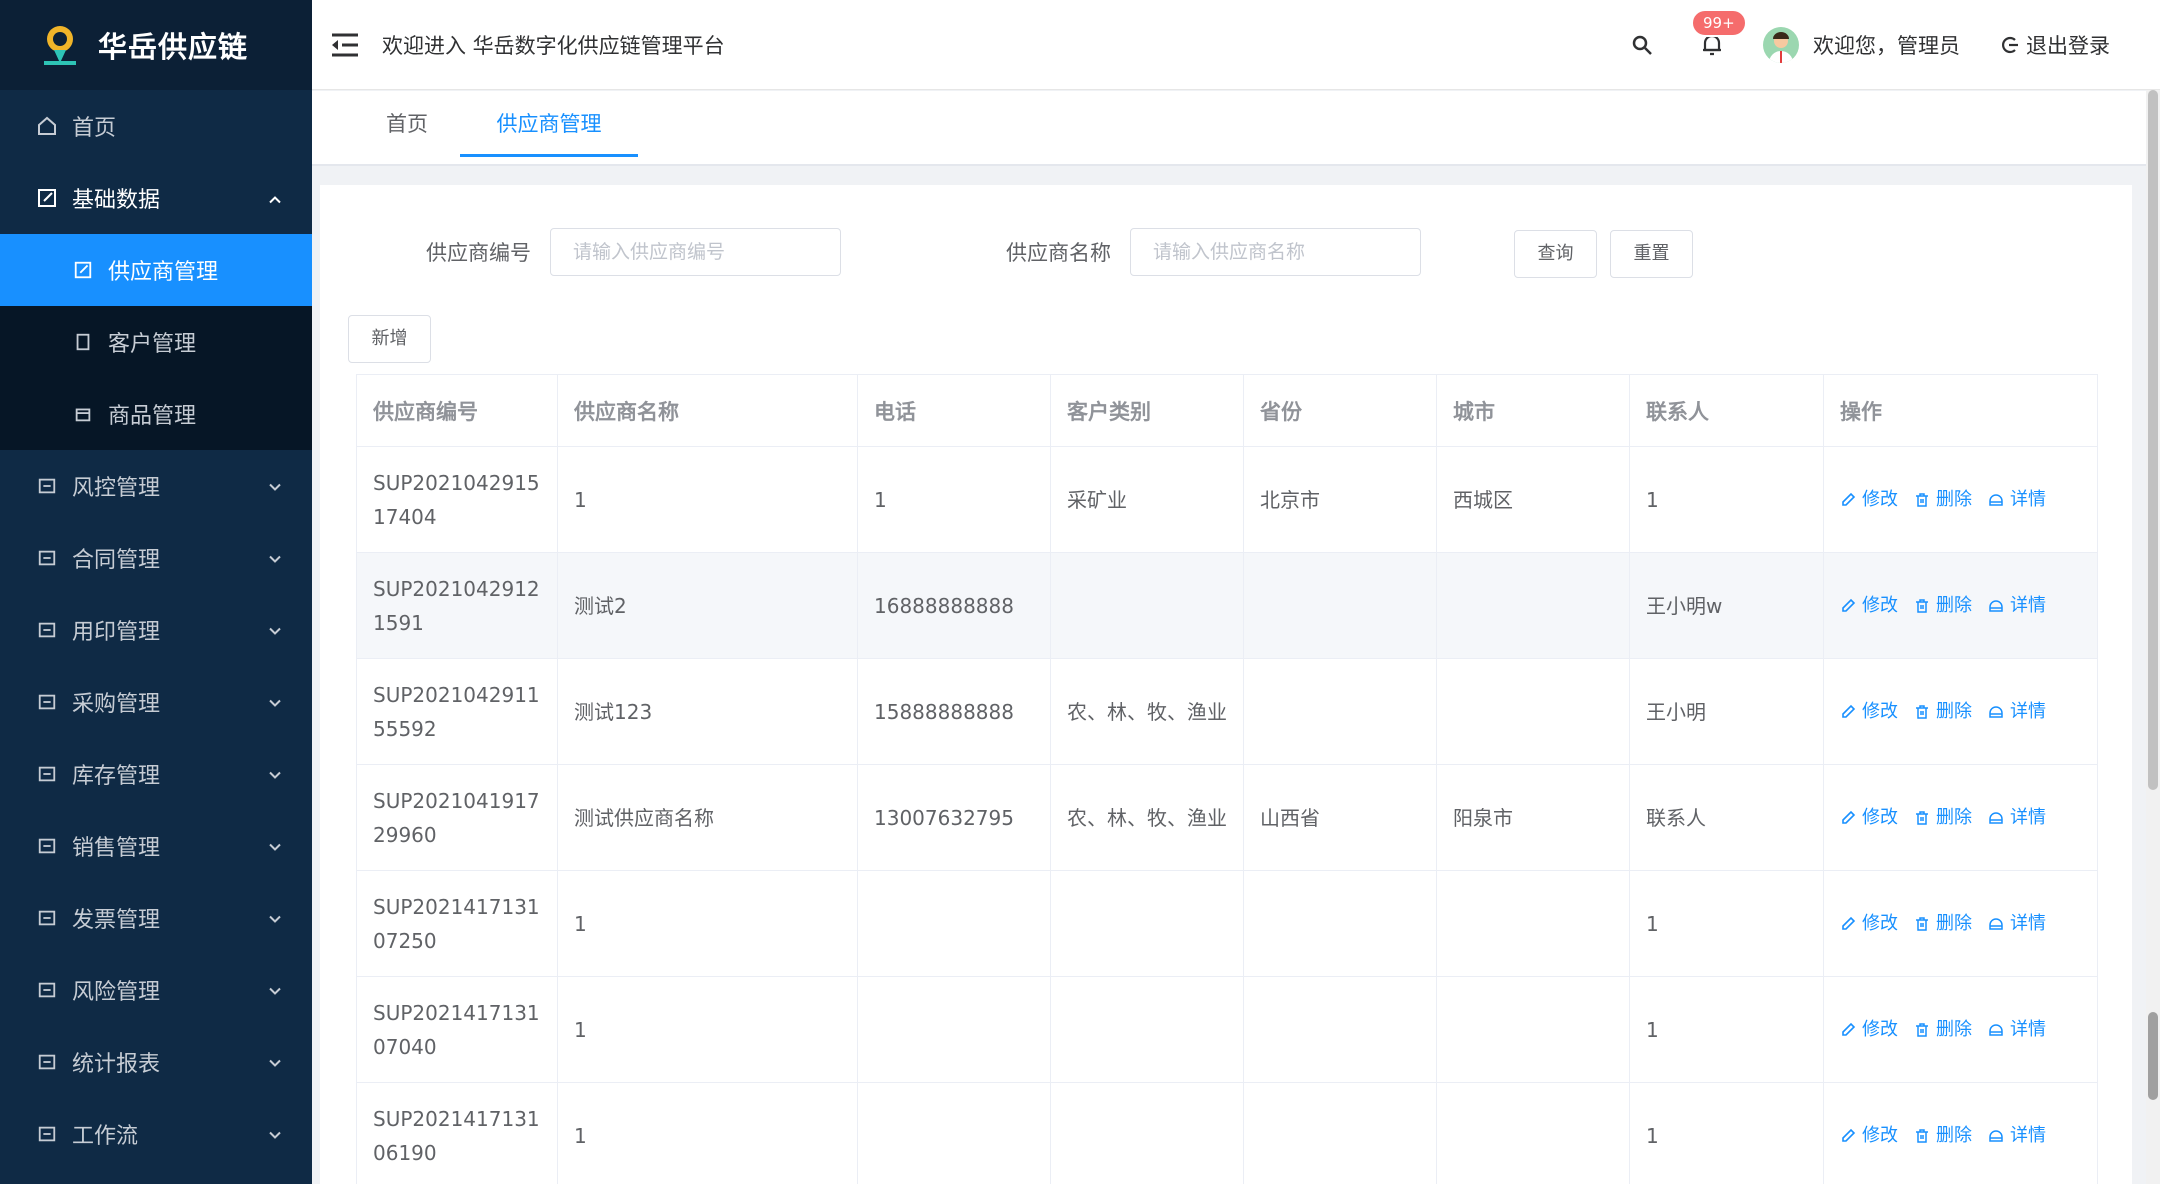  Describe the element at coordinates (156, 702) in the screenshot. I see `sidebar-item-group: 采购管理` at that location.